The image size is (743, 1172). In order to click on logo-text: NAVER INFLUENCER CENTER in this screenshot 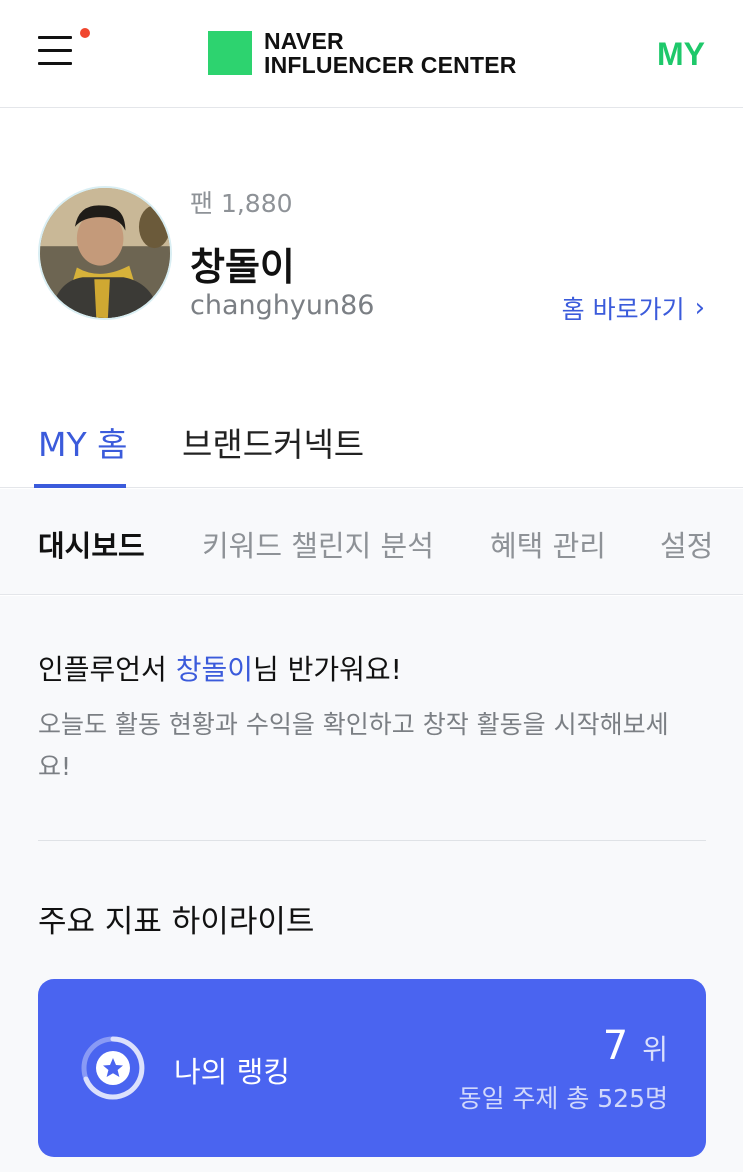, I will do `click(390, 53)`.